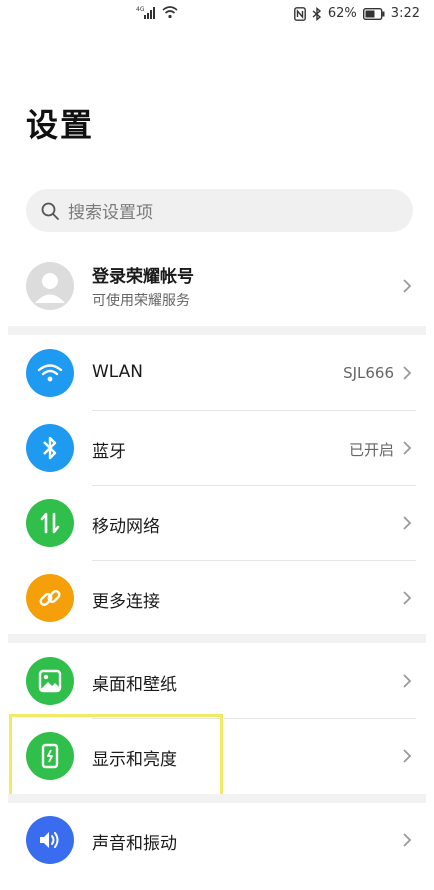 The width and height of the screenshot is (434, 890). Describe the element at coordinates (110, 213) in the screenshot. I see `search-placeholder: 搜索设置项` at that location.